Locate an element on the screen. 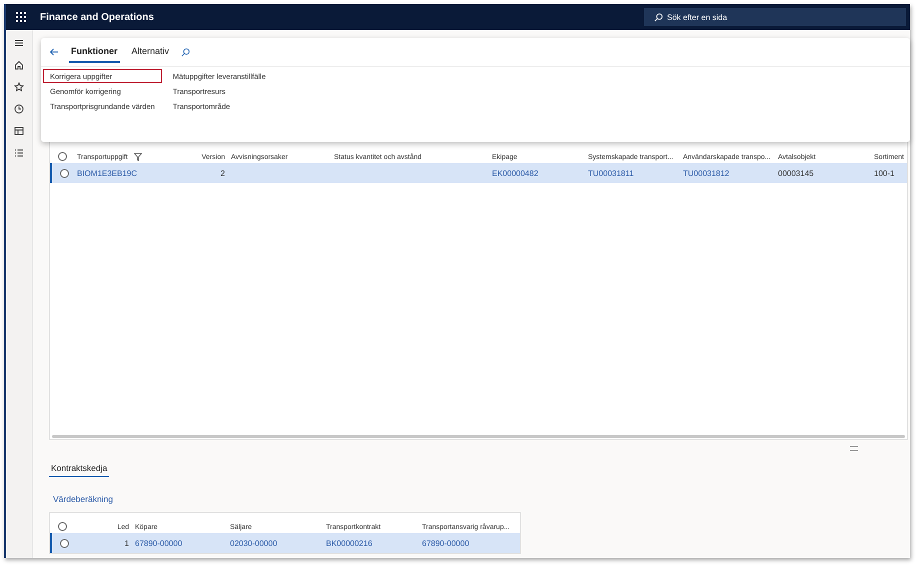  table-cell: 100-1 is located at coordinates (884, 173).